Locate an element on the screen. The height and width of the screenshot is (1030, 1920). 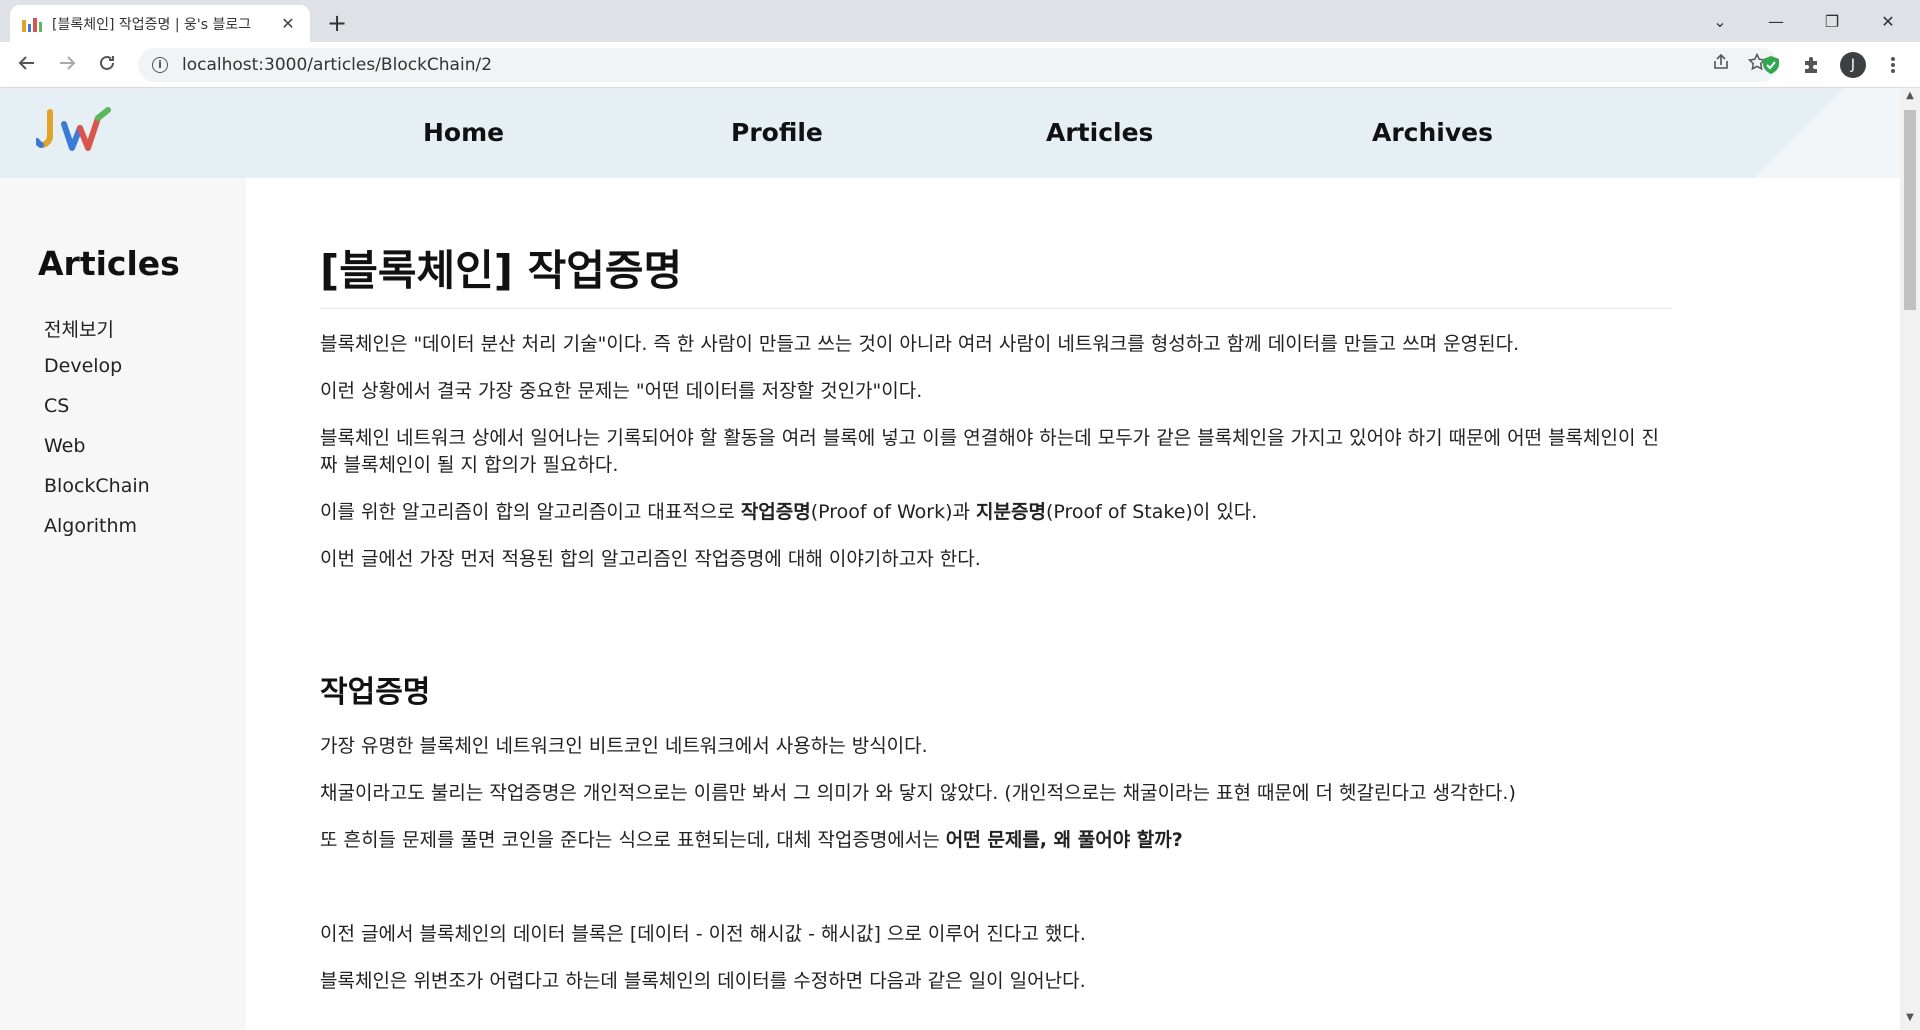
profile-avatar: J is located at coordinates (1853, 65).